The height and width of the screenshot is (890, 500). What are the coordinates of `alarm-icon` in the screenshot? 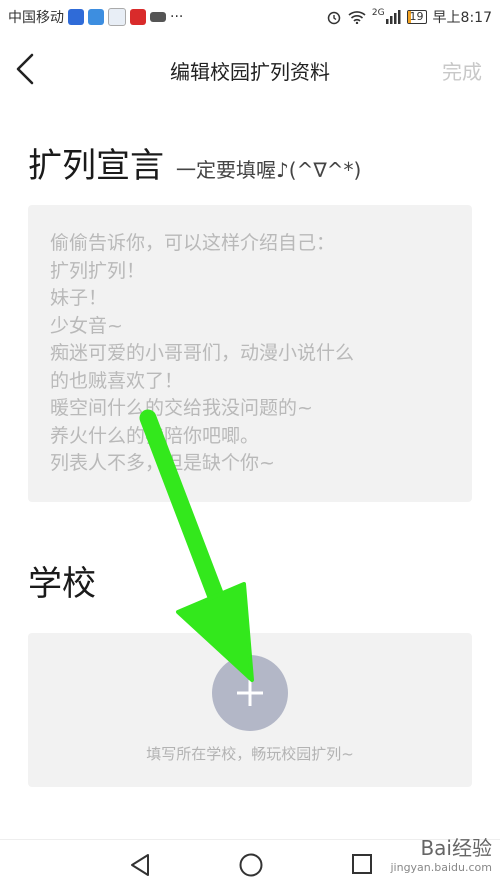 It's located at (334, 18).